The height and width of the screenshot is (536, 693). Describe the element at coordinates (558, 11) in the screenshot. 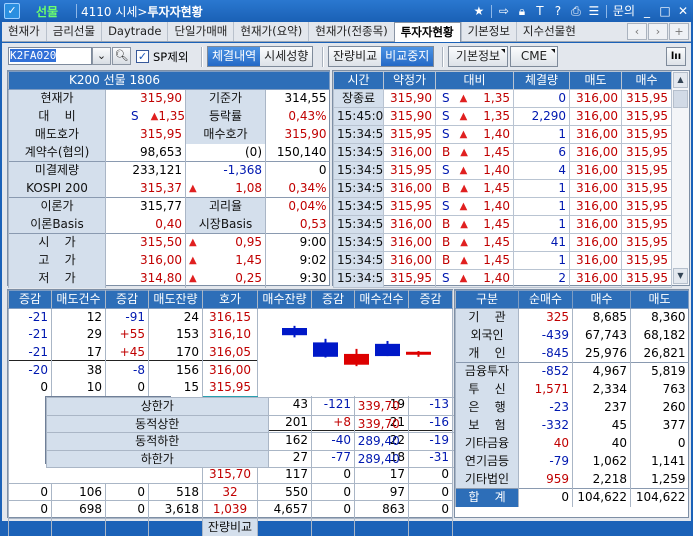

I see `help-icon: ?` at that location.